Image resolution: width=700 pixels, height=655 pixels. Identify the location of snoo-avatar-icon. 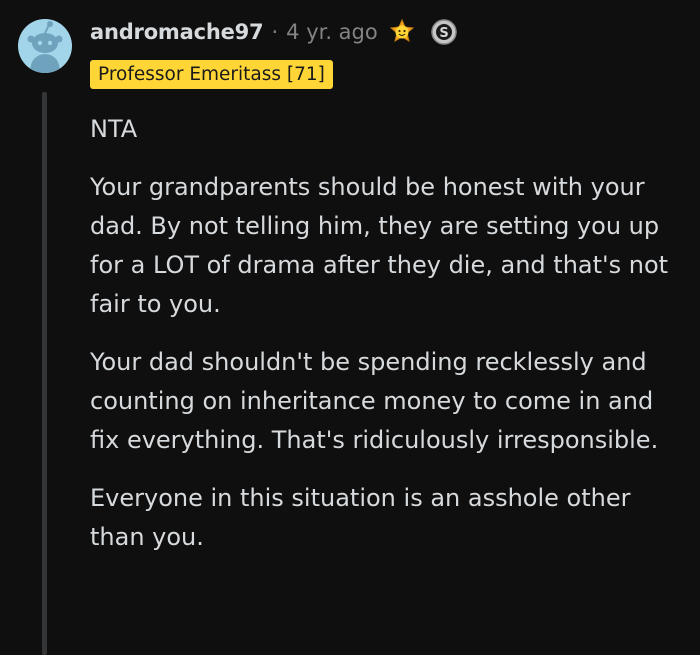
(45, 47).